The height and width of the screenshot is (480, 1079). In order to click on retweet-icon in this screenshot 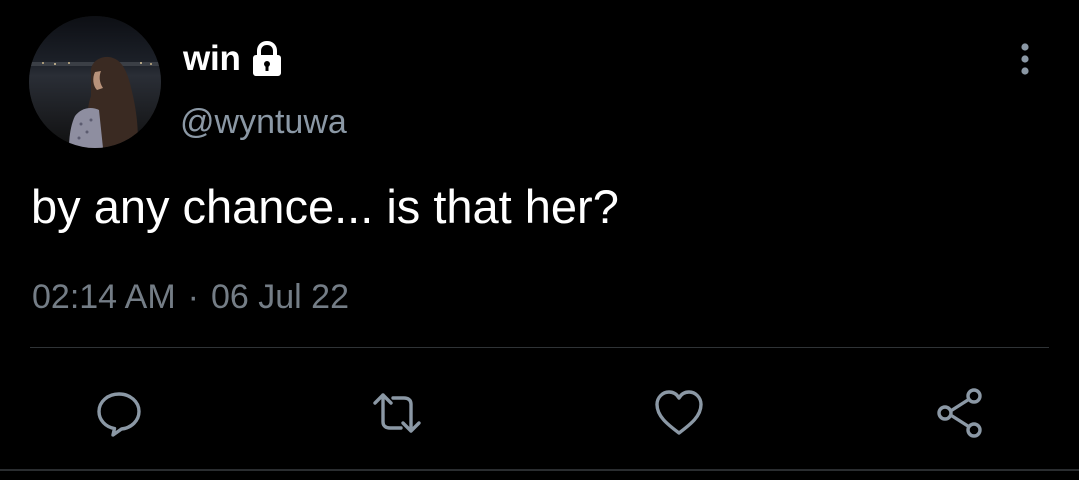, I will do `click(397, 413)`.